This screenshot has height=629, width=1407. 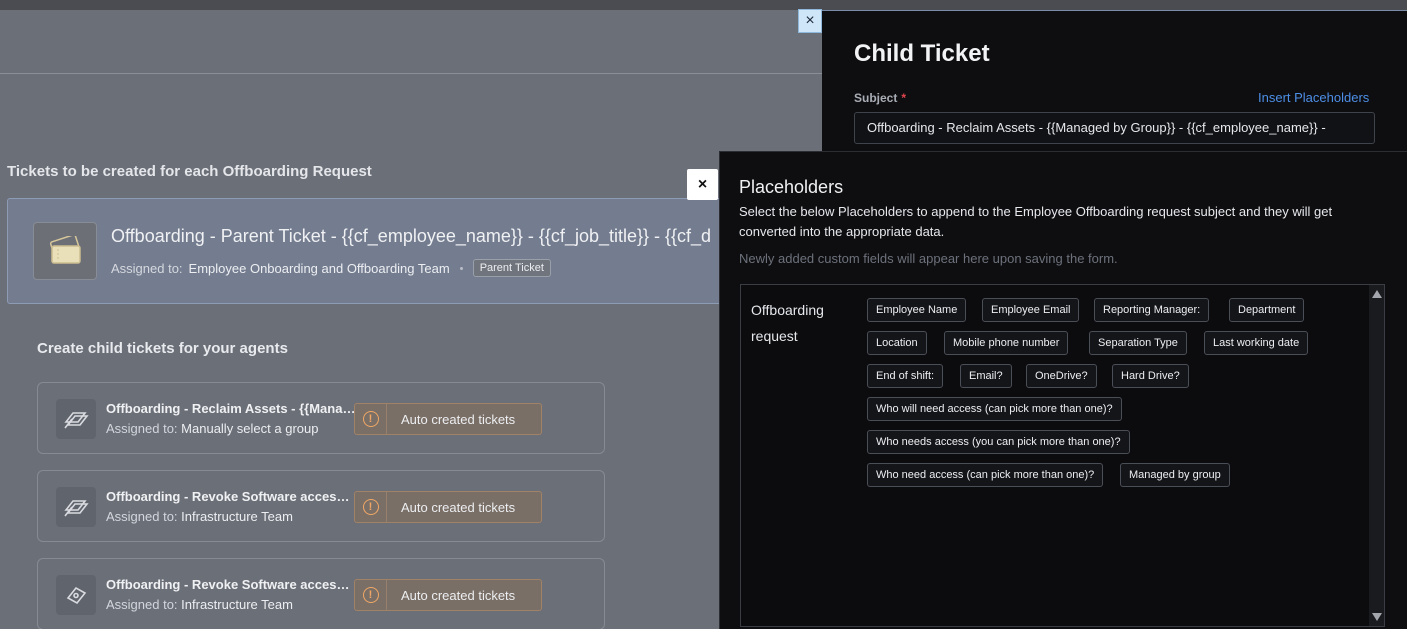 What do you see at coordinates (162, 348) in the screenshot?
I see `child-tickets-heading: Create child tickets for your agents` at bounding box center [162, 348].